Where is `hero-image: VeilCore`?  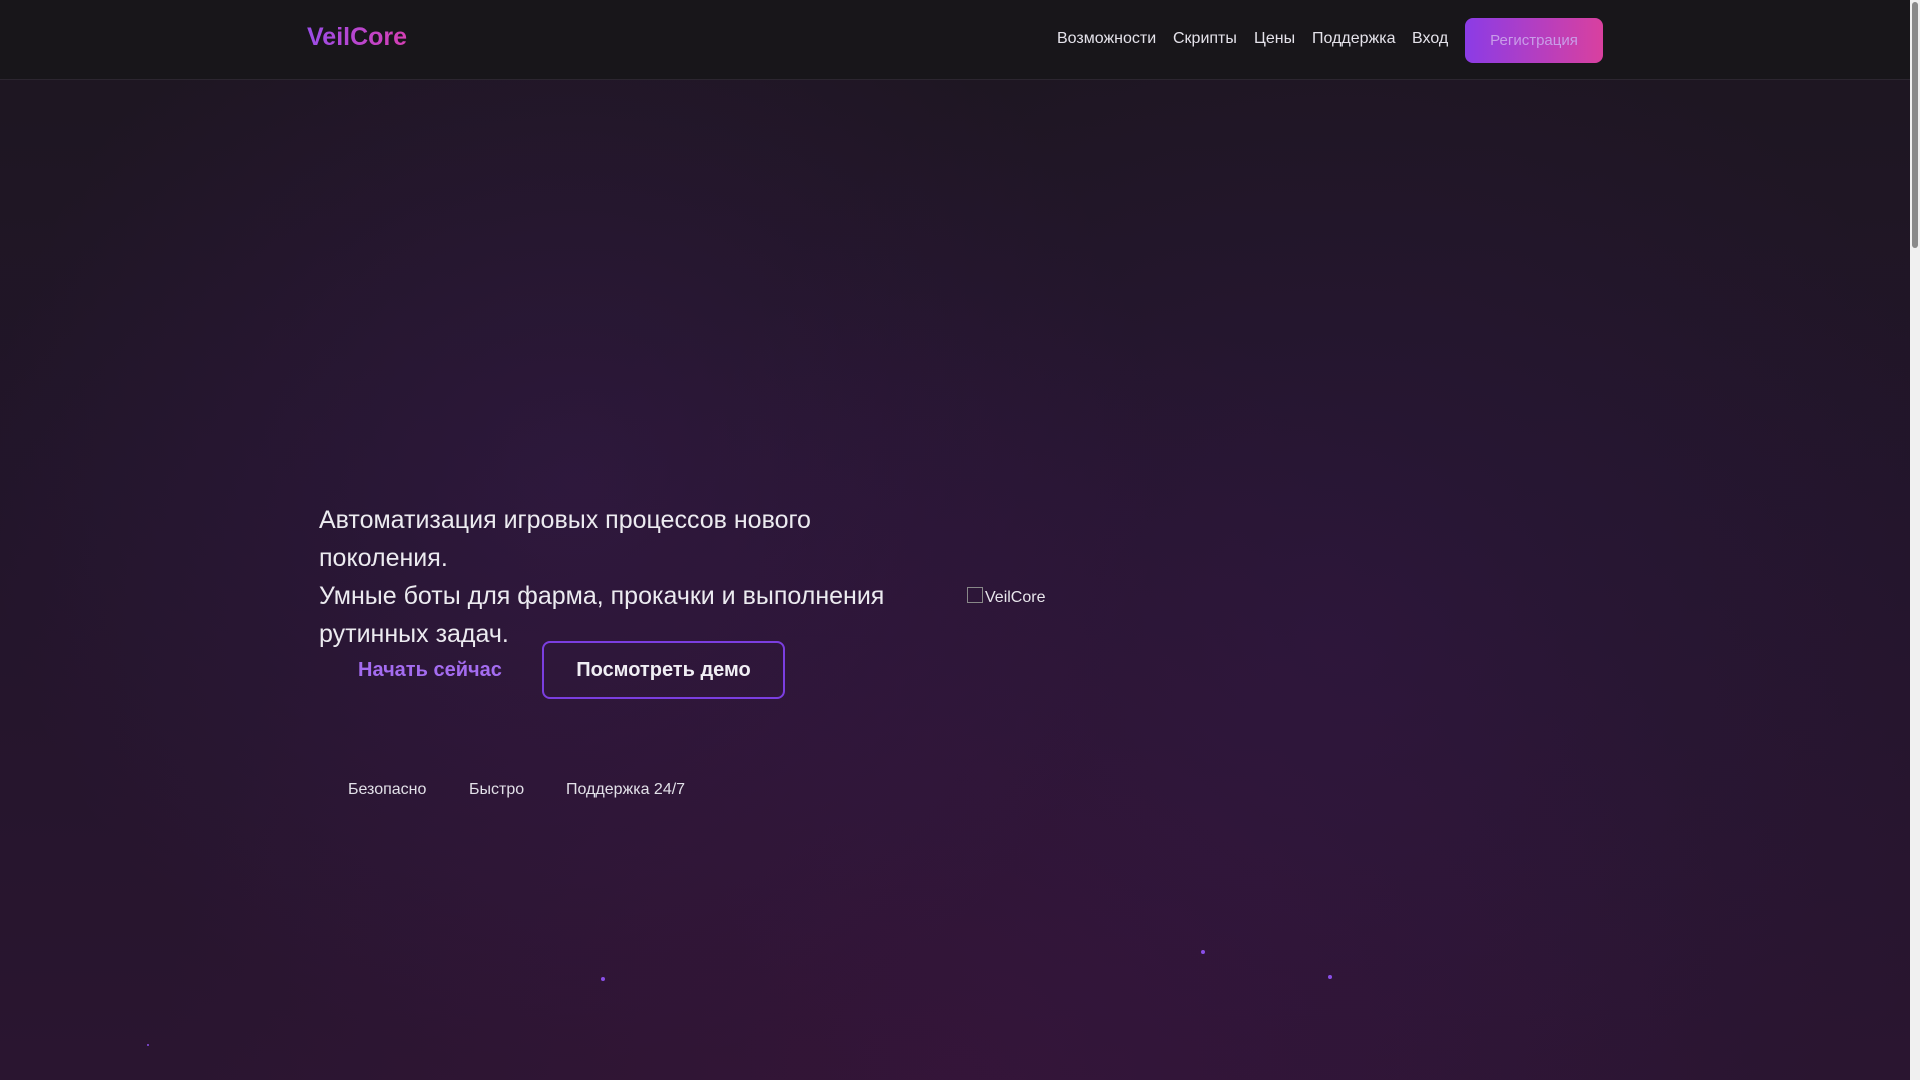 hero-image: VeilCore is located at coordinates (1006, 597).